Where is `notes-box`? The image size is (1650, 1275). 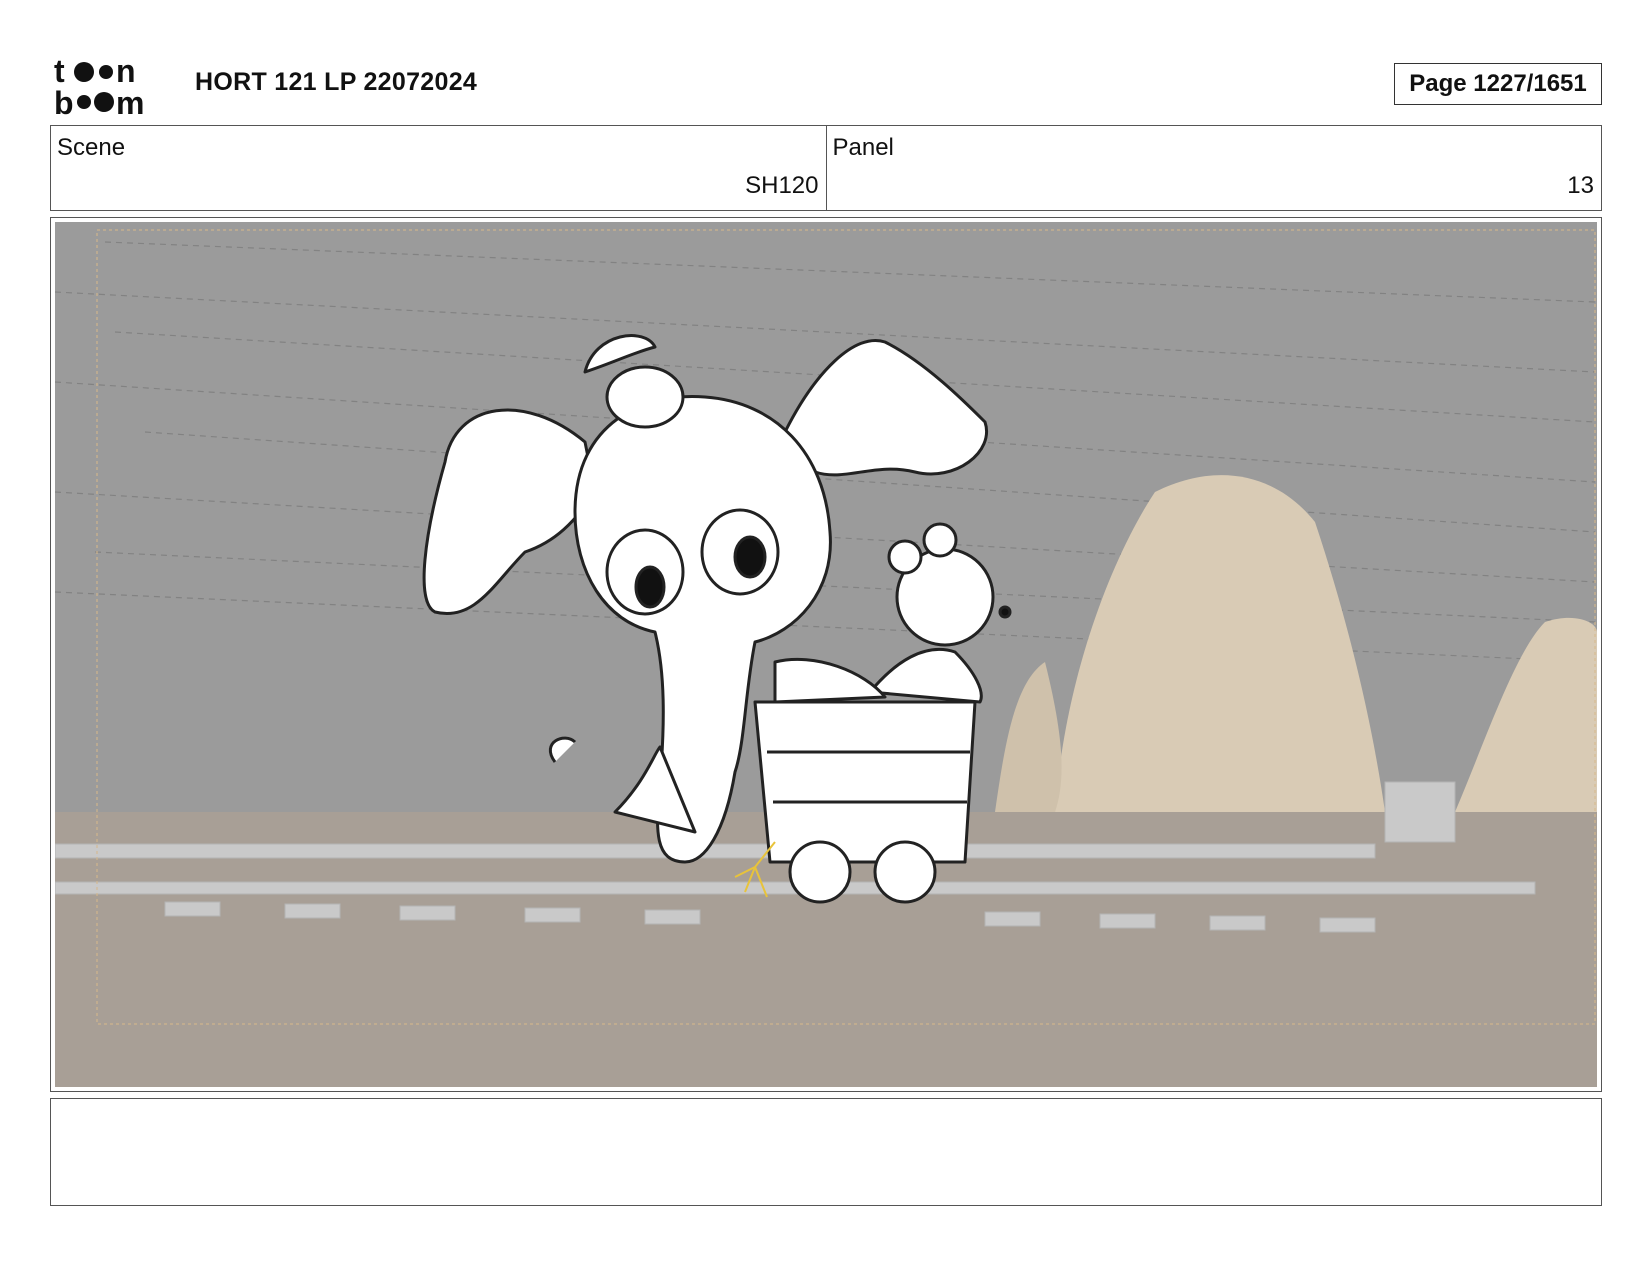
notes-box is located at coordinates (826, 1152).